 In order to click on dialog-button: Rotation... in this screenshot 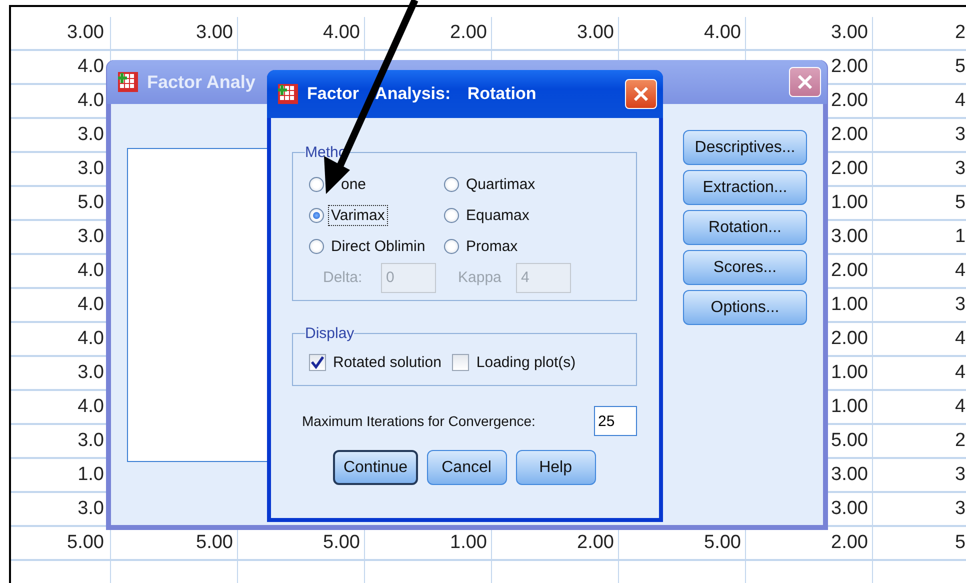, I will do `click(745, 227)`.